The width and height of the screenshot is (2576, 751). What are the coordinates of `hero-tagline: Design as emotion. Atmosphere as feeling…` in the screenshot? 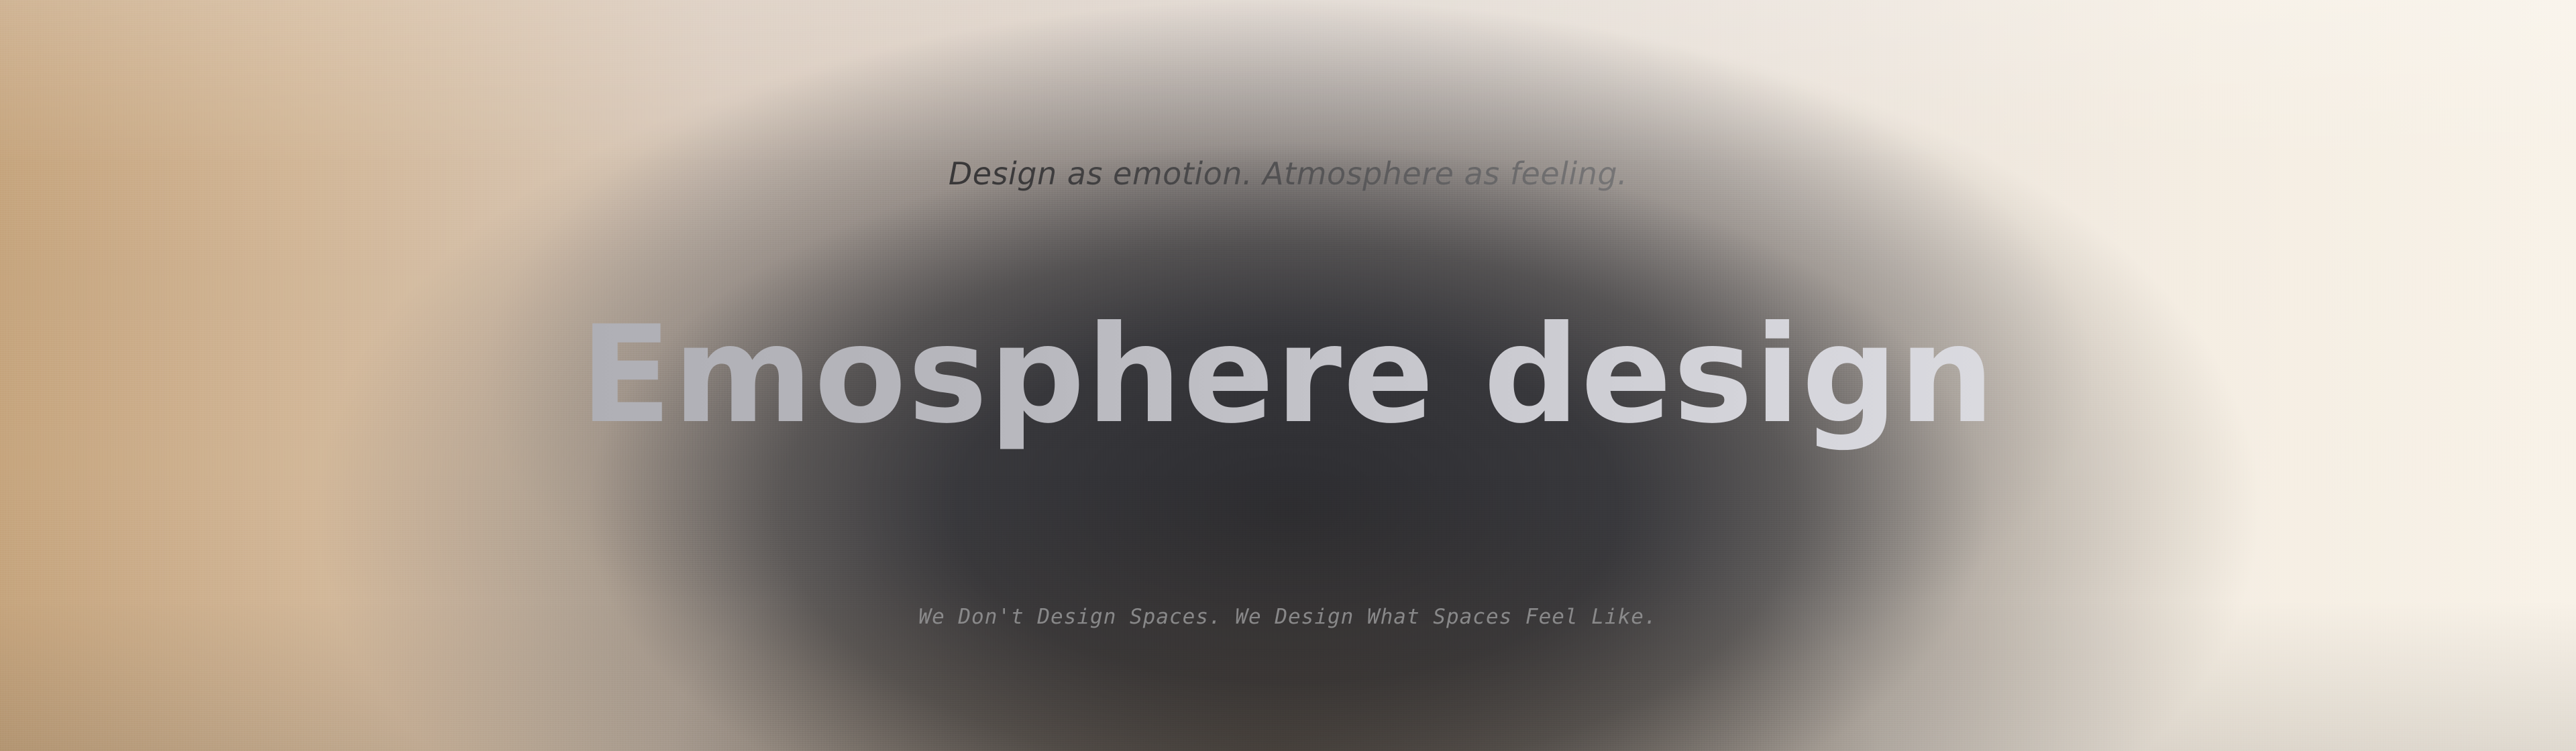 It's located at (1288, 174).